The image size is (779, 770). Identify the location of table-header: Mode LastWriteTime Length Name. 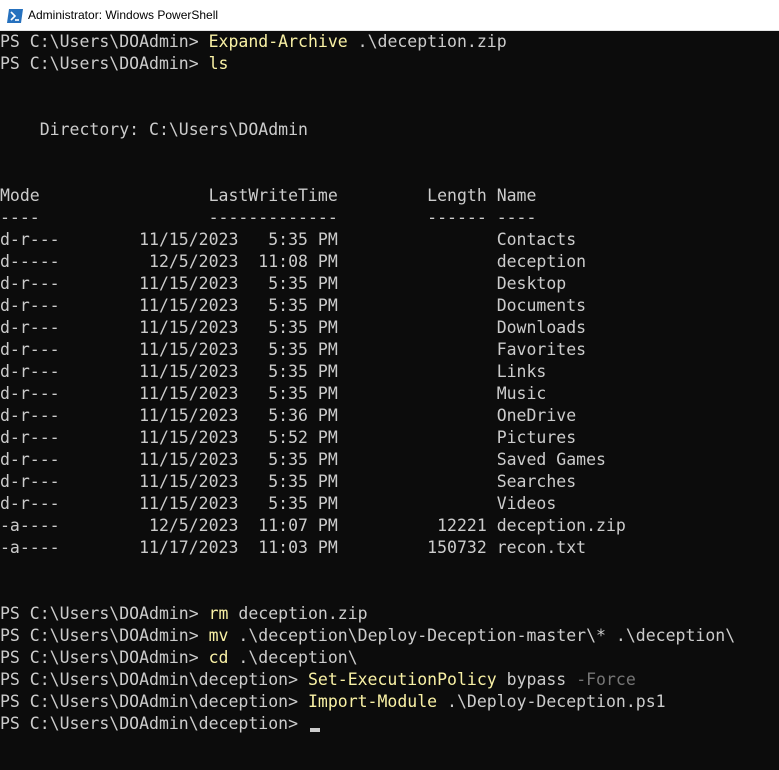
(268, 195).